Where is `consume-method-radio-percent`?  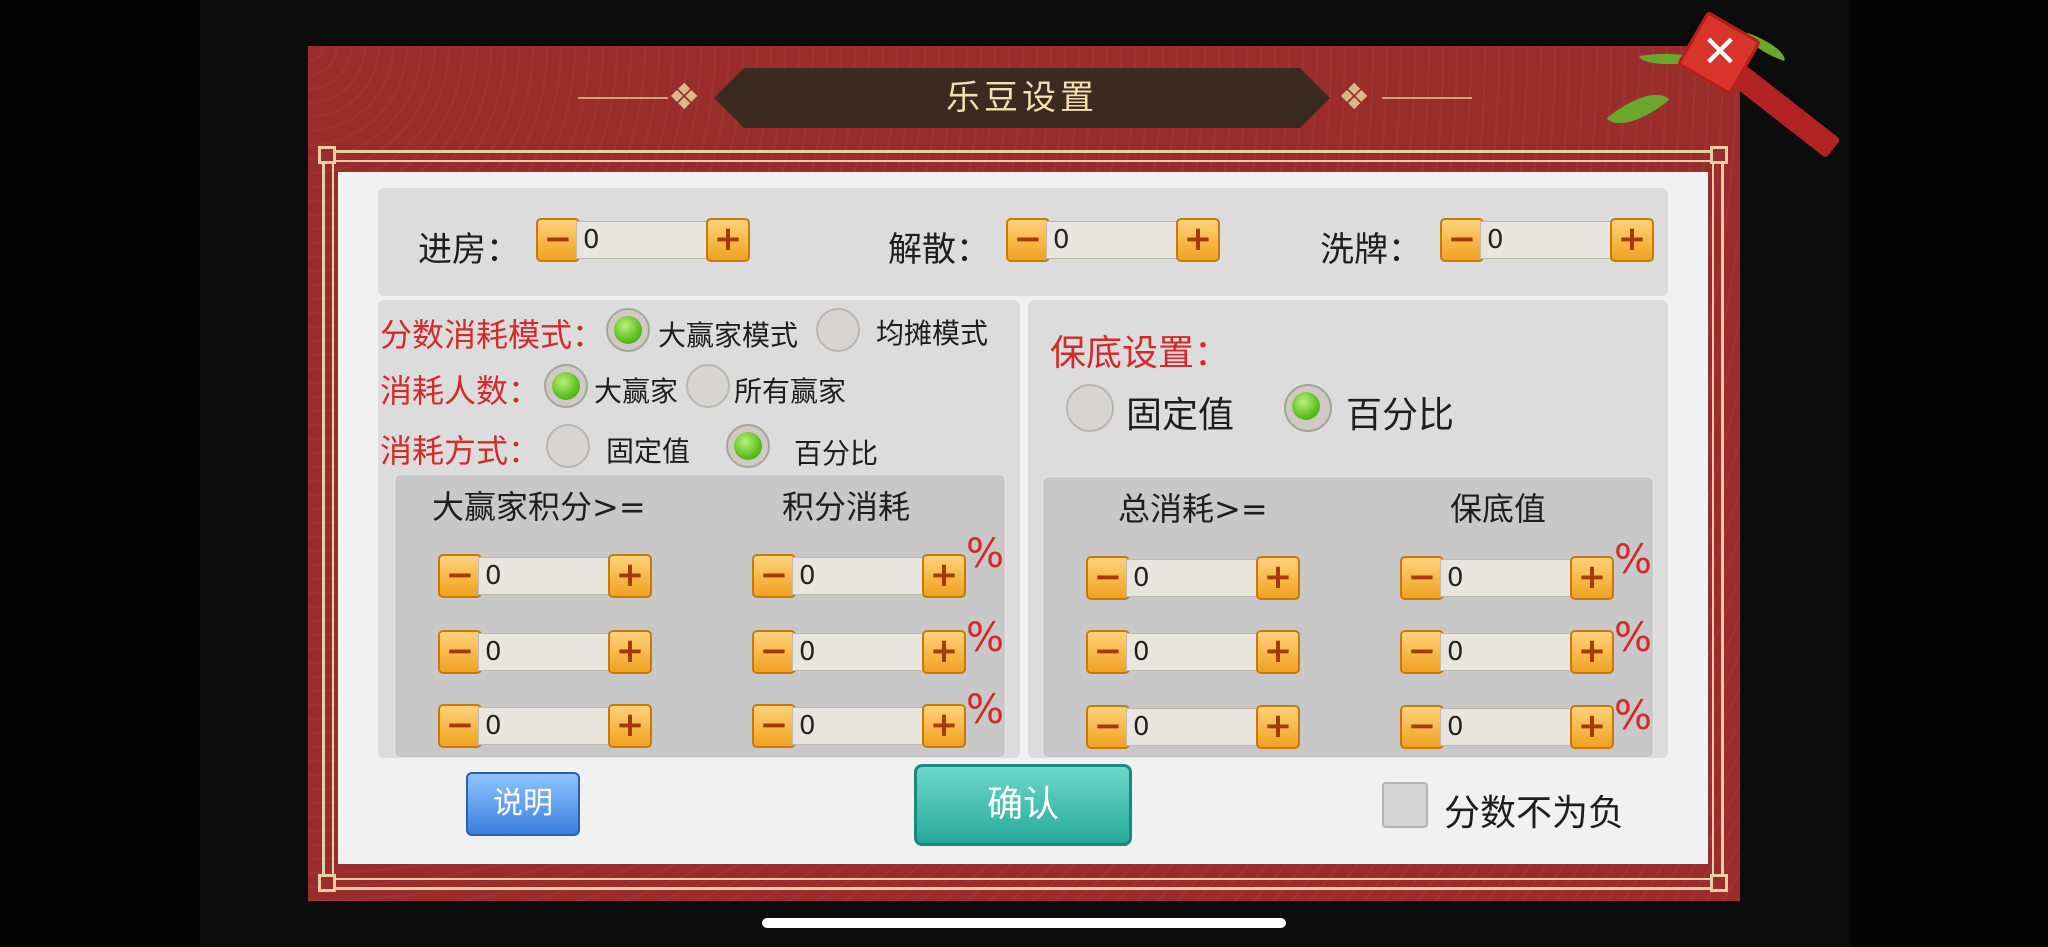 consume-method-radio-percent is located at coordinates (748, 446).